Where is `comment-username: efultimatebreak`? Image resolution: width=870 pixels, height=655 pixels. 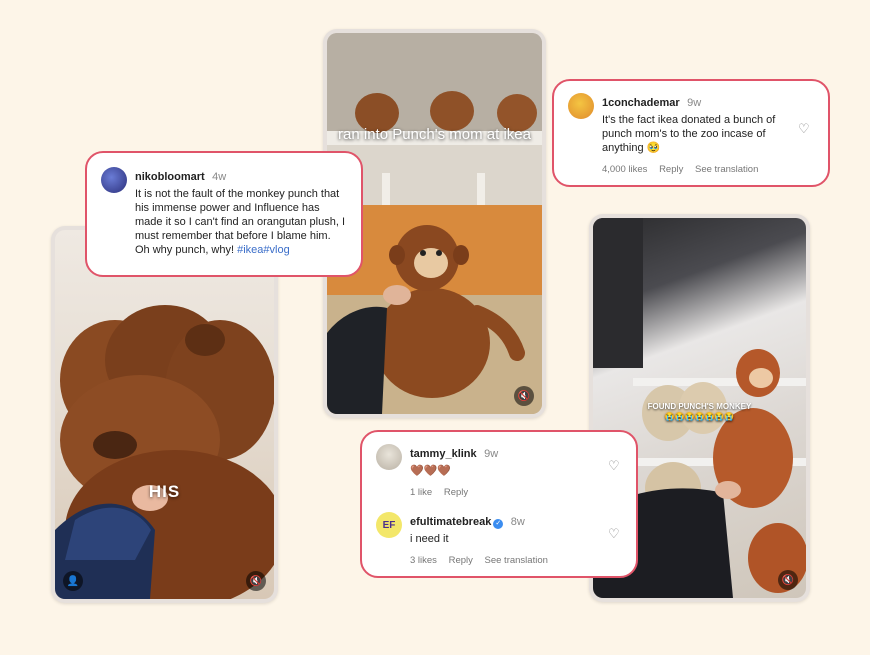 comment-username: efultimatebreak is located at coordinates (450, 522).